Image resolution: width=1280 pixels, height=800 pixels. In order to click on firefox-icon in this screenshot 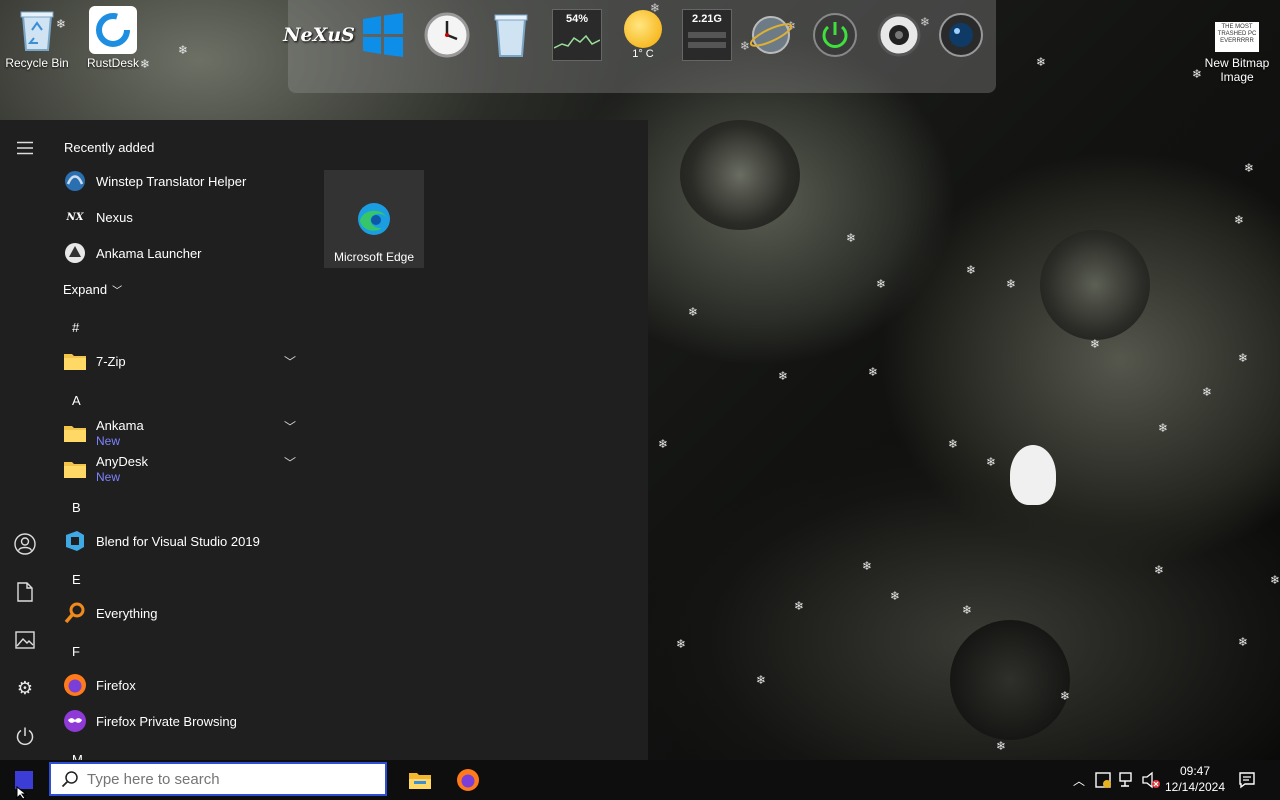, I will do `click(75, 685)`.